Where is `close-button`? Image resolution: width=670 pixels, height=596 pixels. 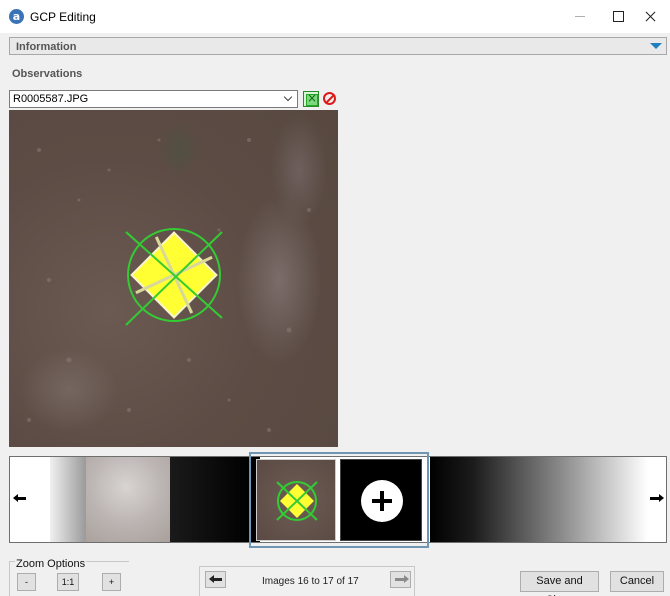
close-button is located at coordinates (651, 16).